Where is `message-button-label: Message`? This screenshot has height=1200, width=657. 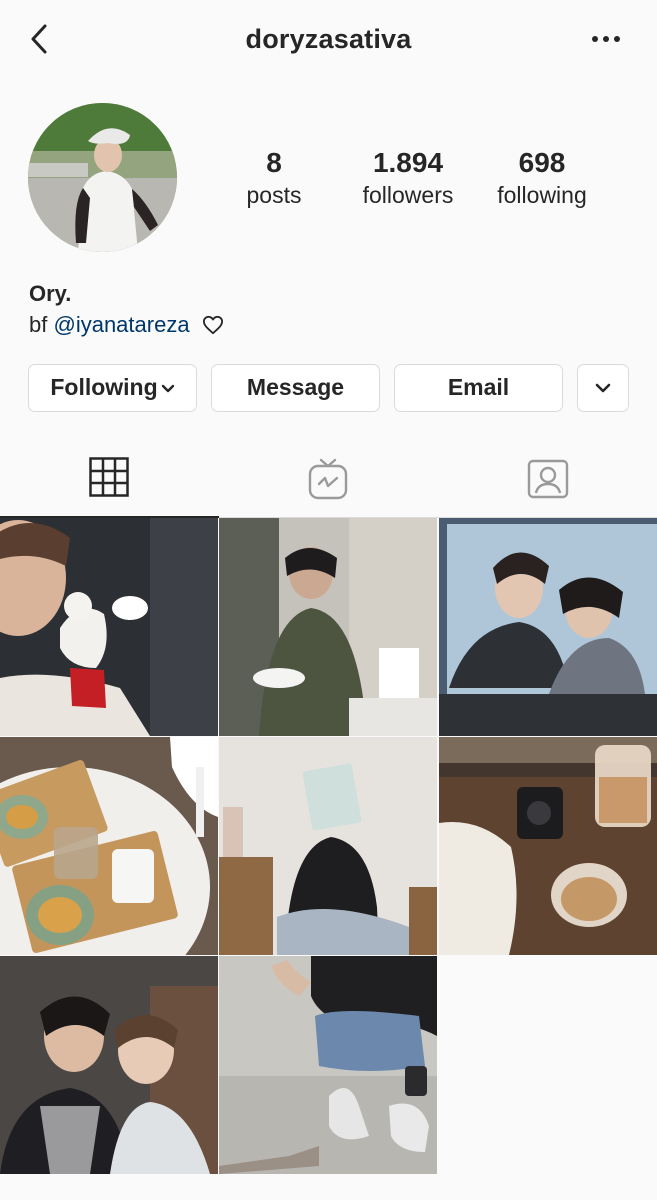 message-button-label: Message is located at coordinates (295, 387).